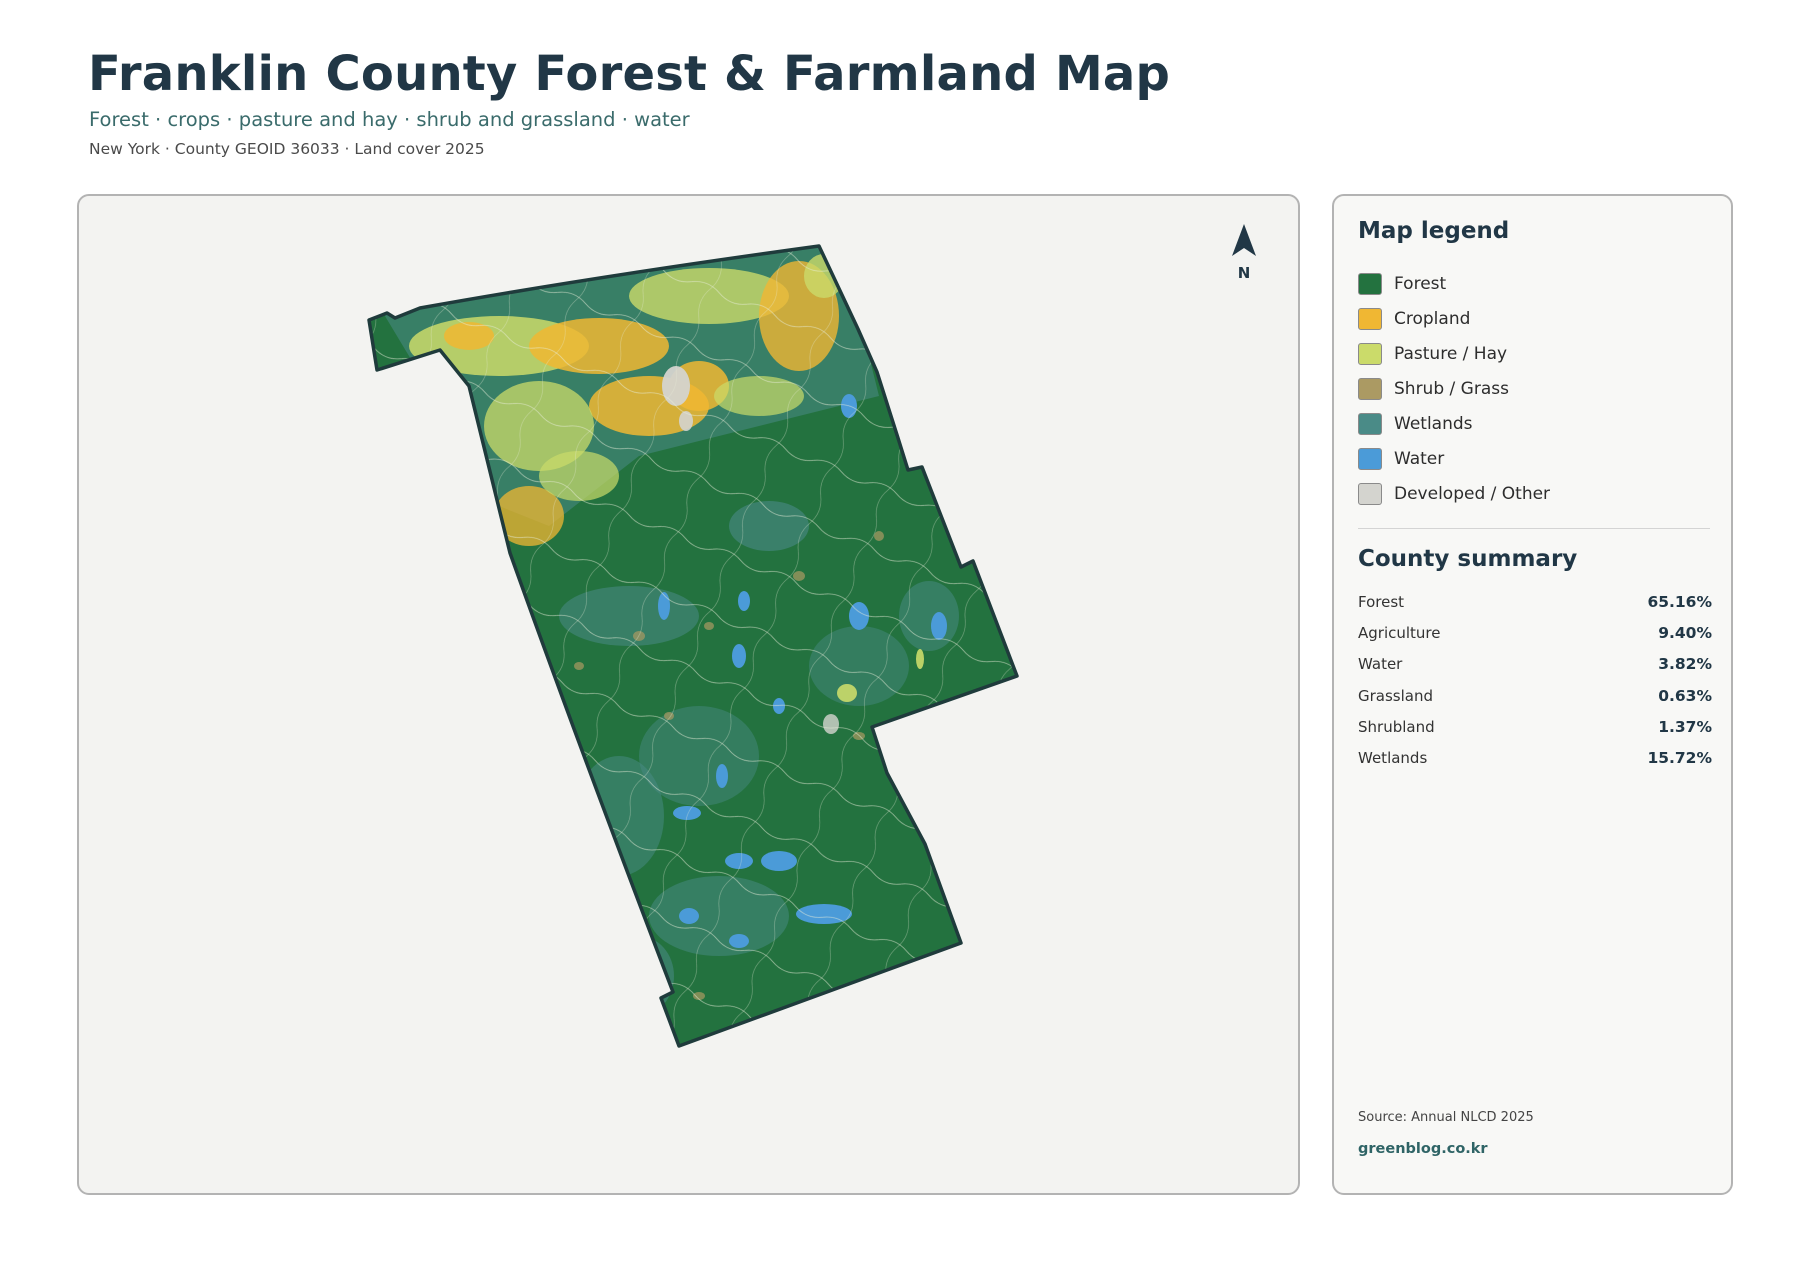 This screenshot has height=1273, width=1800. What do you see at coordinates (1451, 353) in the screenshot?
I see `legend-label: Pasture / Hay` at bounding box center [1451, 353].